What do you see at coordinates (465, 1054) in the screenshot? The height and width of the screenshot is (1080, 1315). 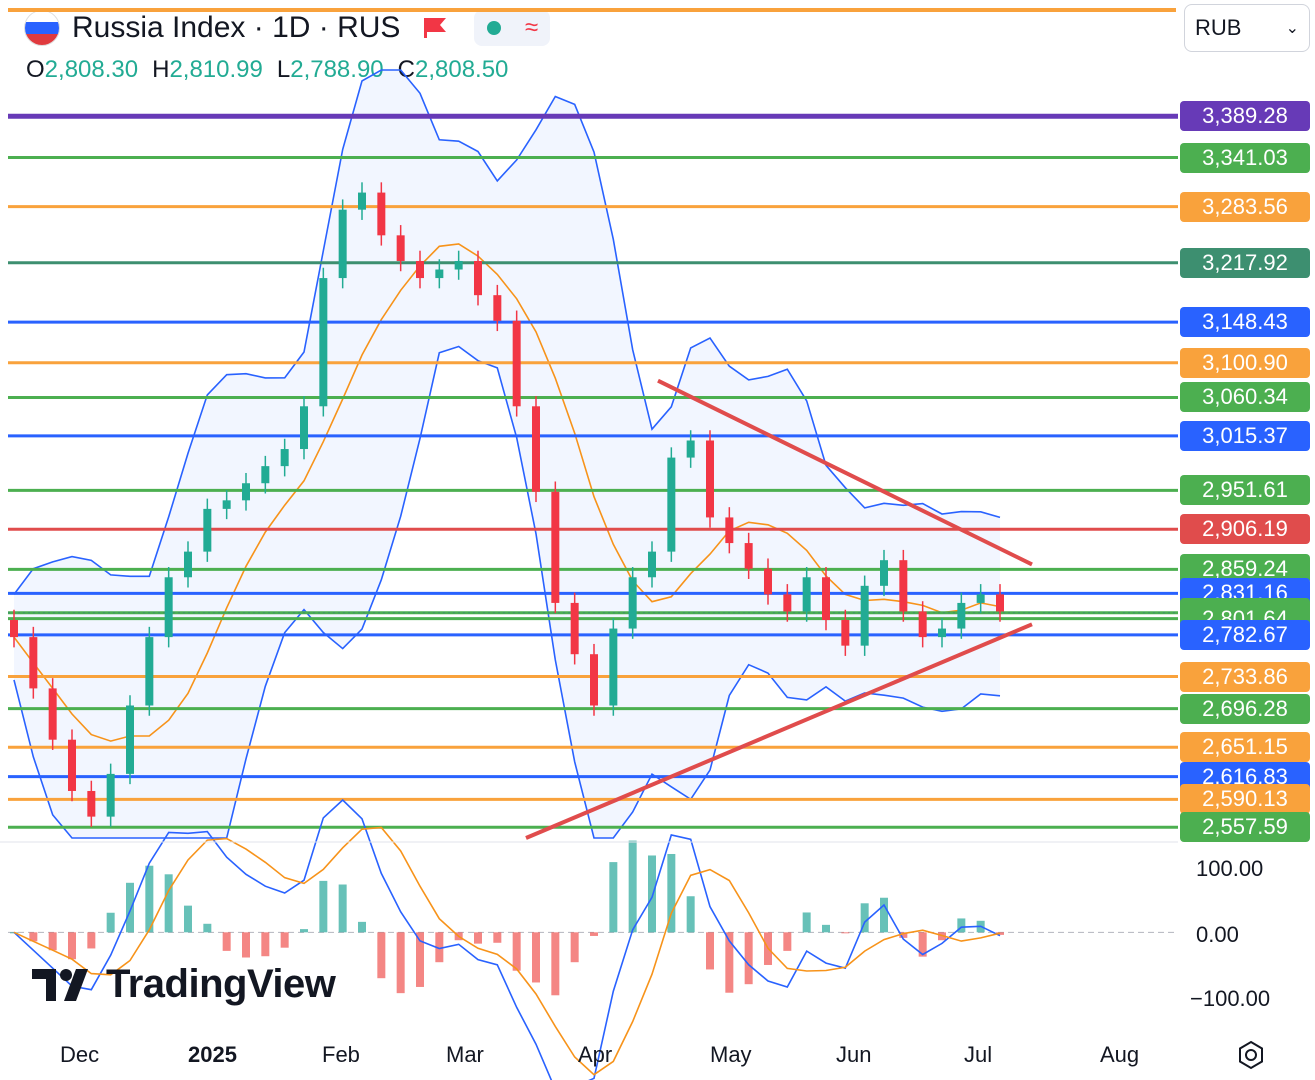 I see `time-label-mar: Mar` at bounding box center [465, 1054].